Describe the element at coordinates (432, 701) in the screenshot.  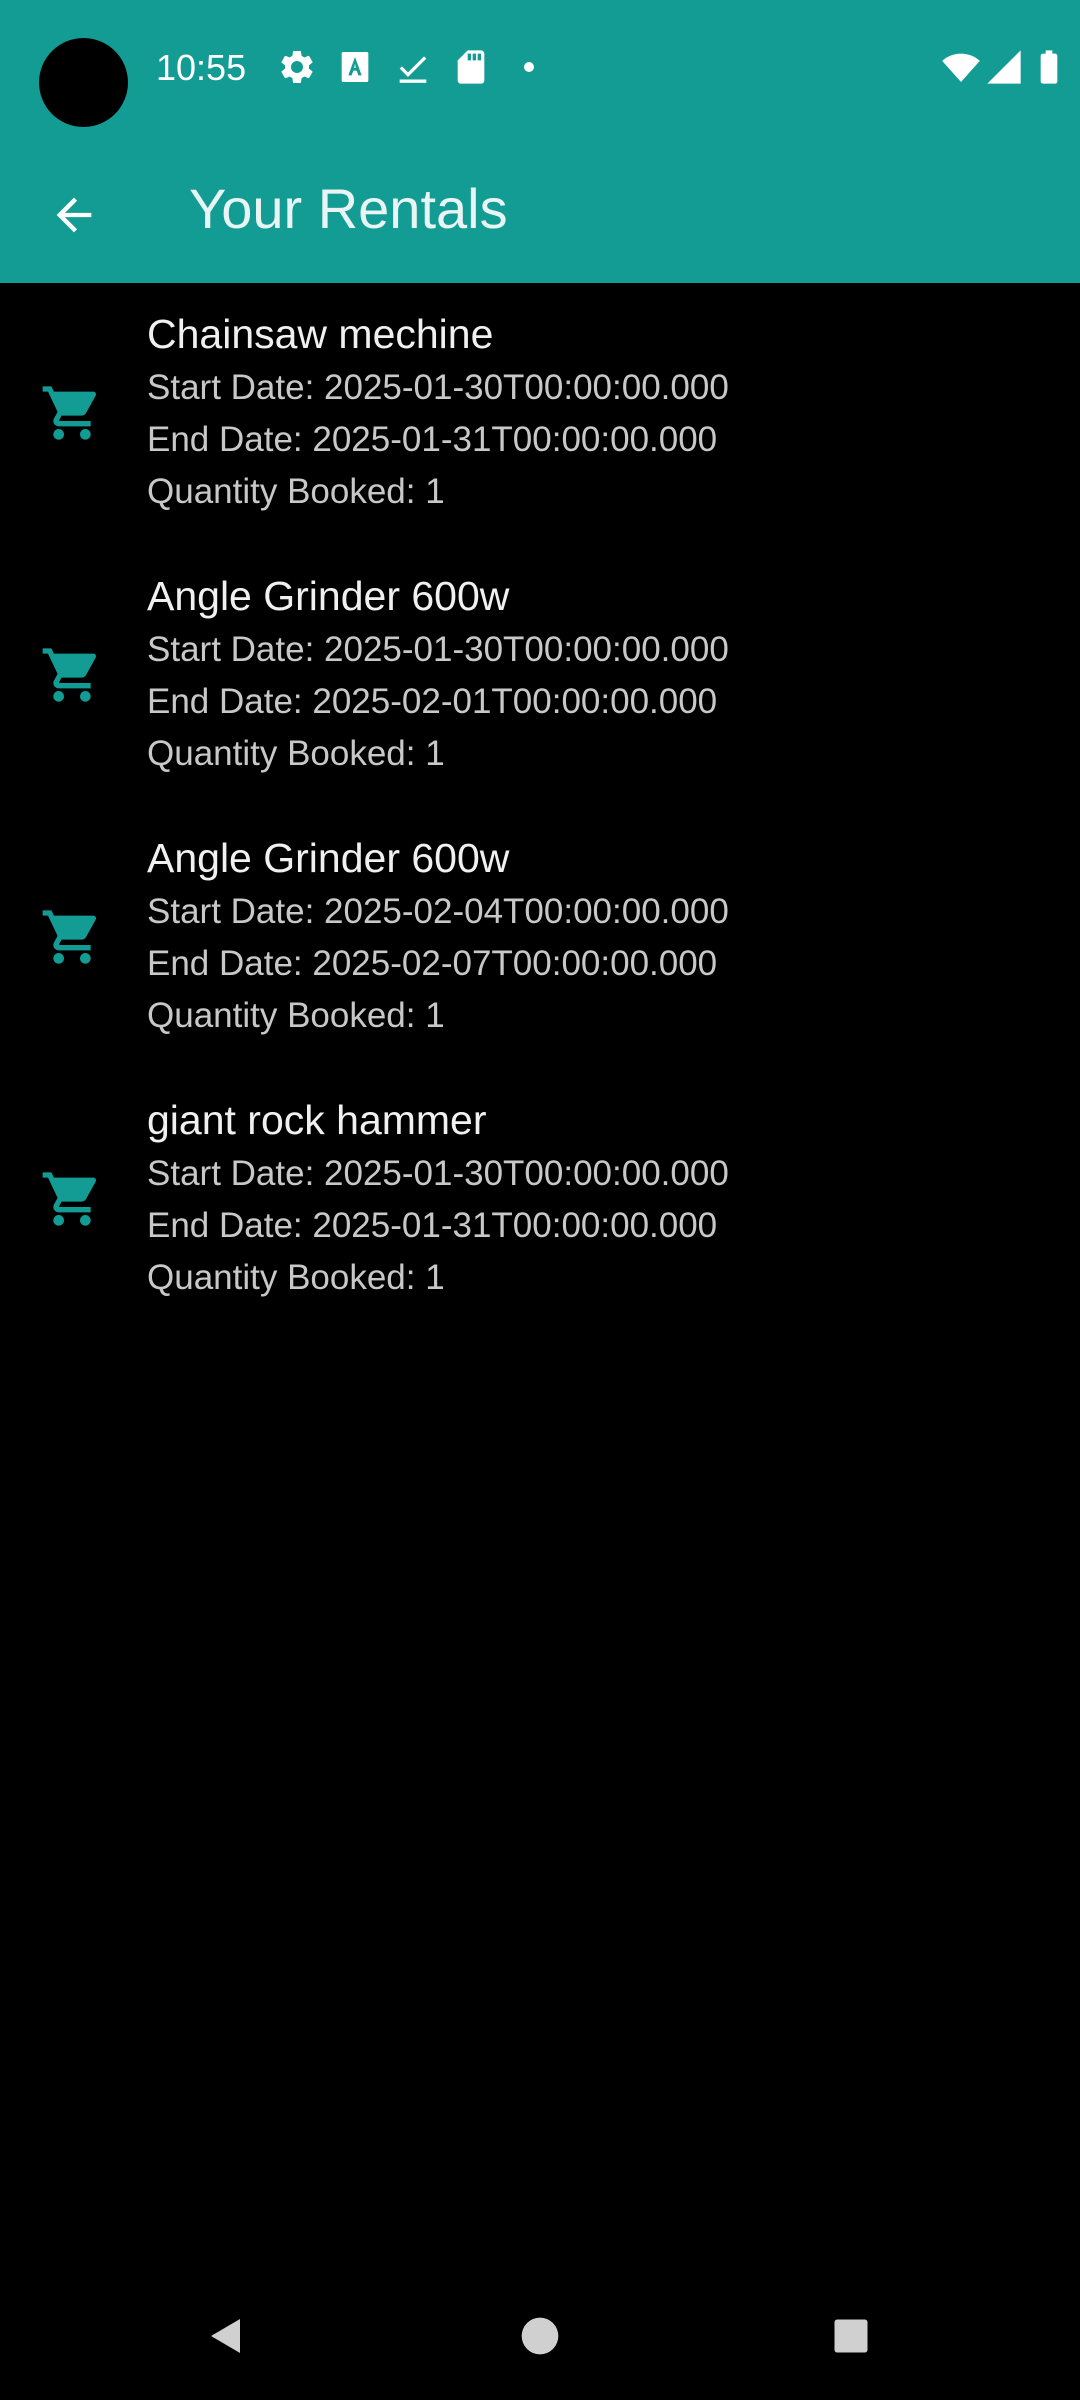
I see `rental-end-date: End Date: 2025-02-01T00:00:00.000` at that location.